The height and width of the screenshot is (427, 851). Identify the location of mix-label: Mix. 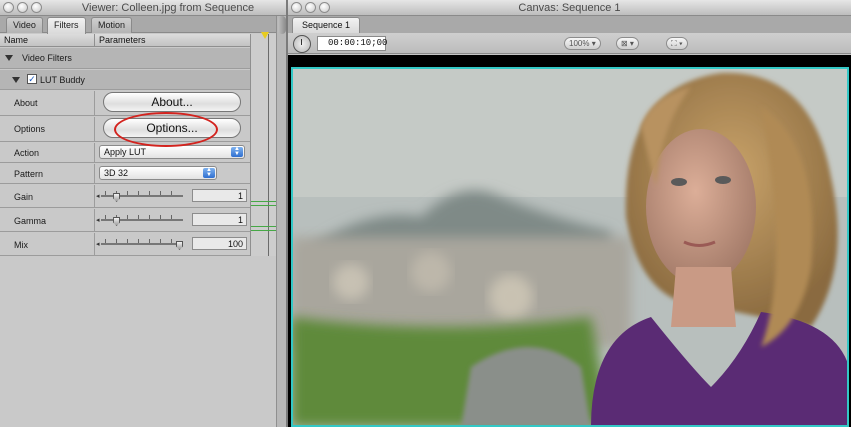
(21, 245).